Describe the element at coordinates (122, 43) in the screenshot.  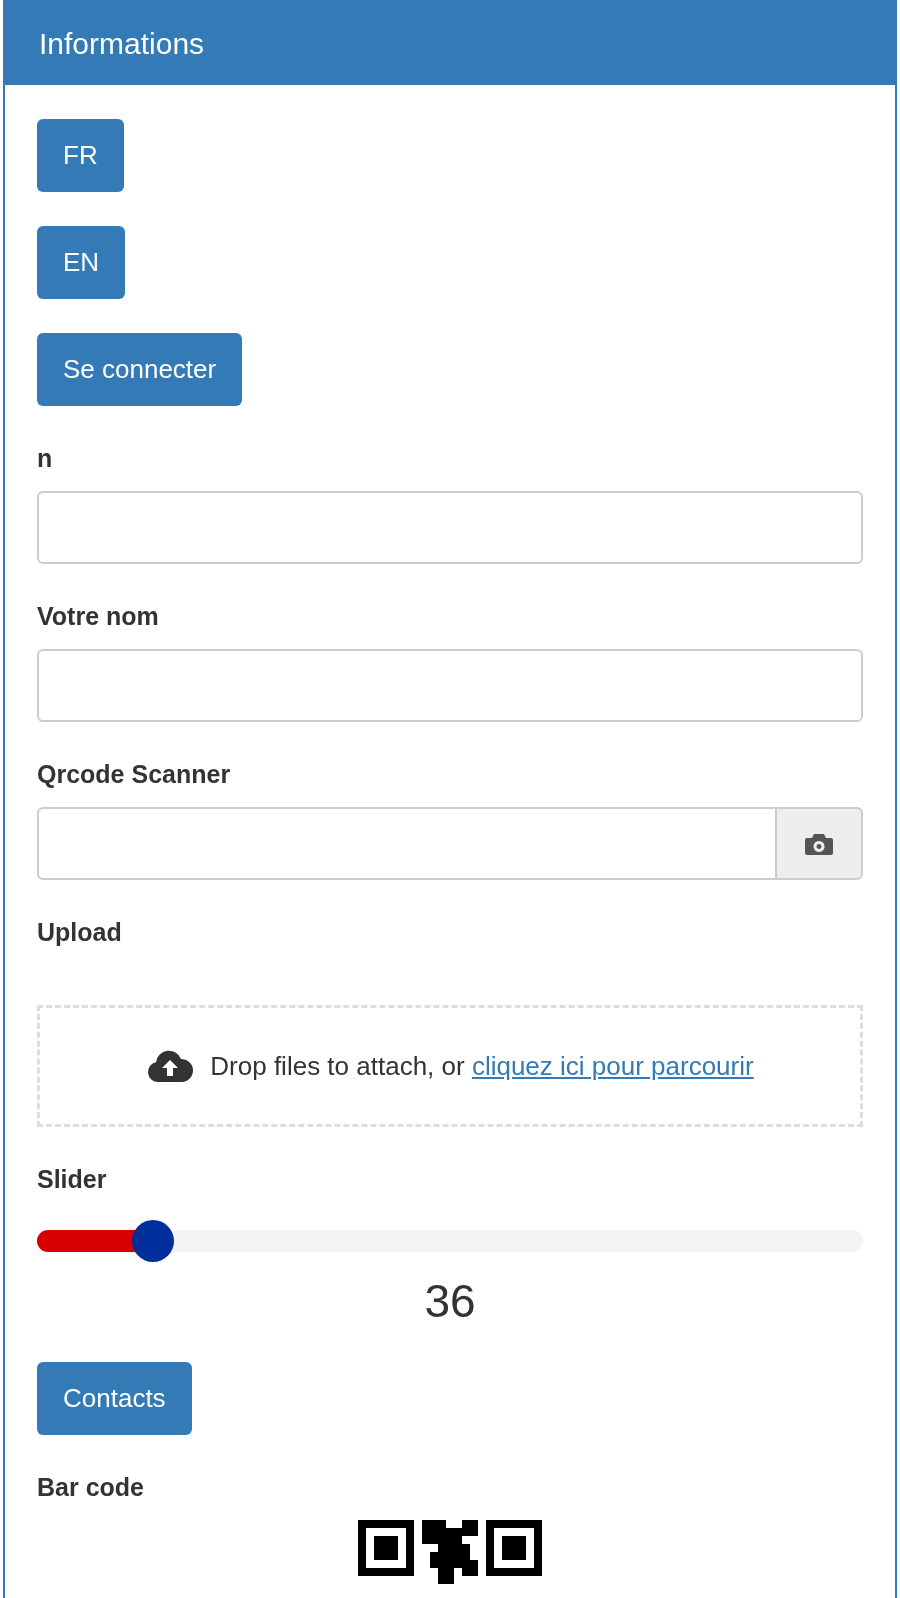
I see `panel-title: Informations` at that location.